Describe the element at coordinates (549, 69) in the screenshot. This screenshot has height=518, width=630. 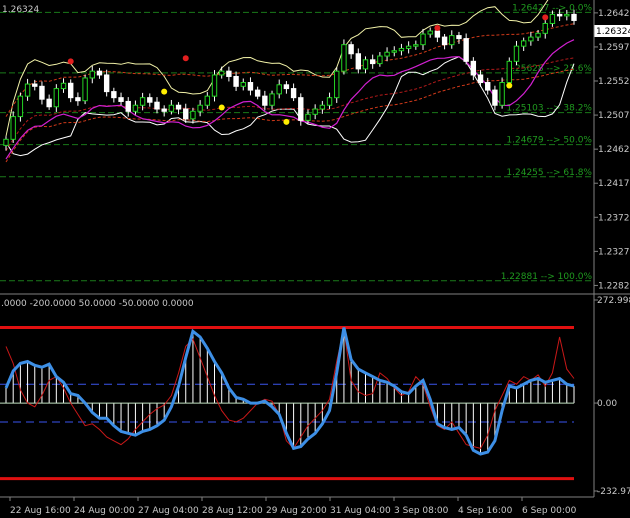
I see `fibonacci-label: 1.25628 --> 23.6%` at that location.